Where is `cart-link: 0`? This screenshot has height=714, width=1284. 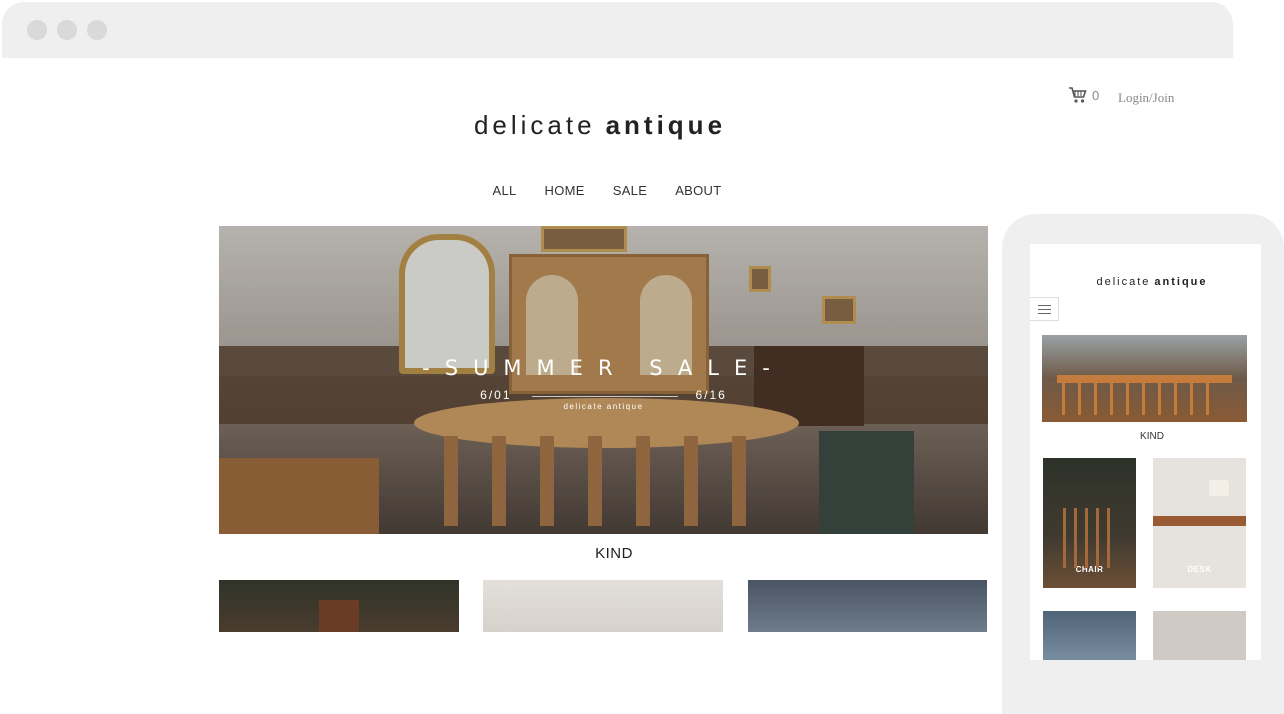
cart-link: 0 is located at coordinates (1083, 95).